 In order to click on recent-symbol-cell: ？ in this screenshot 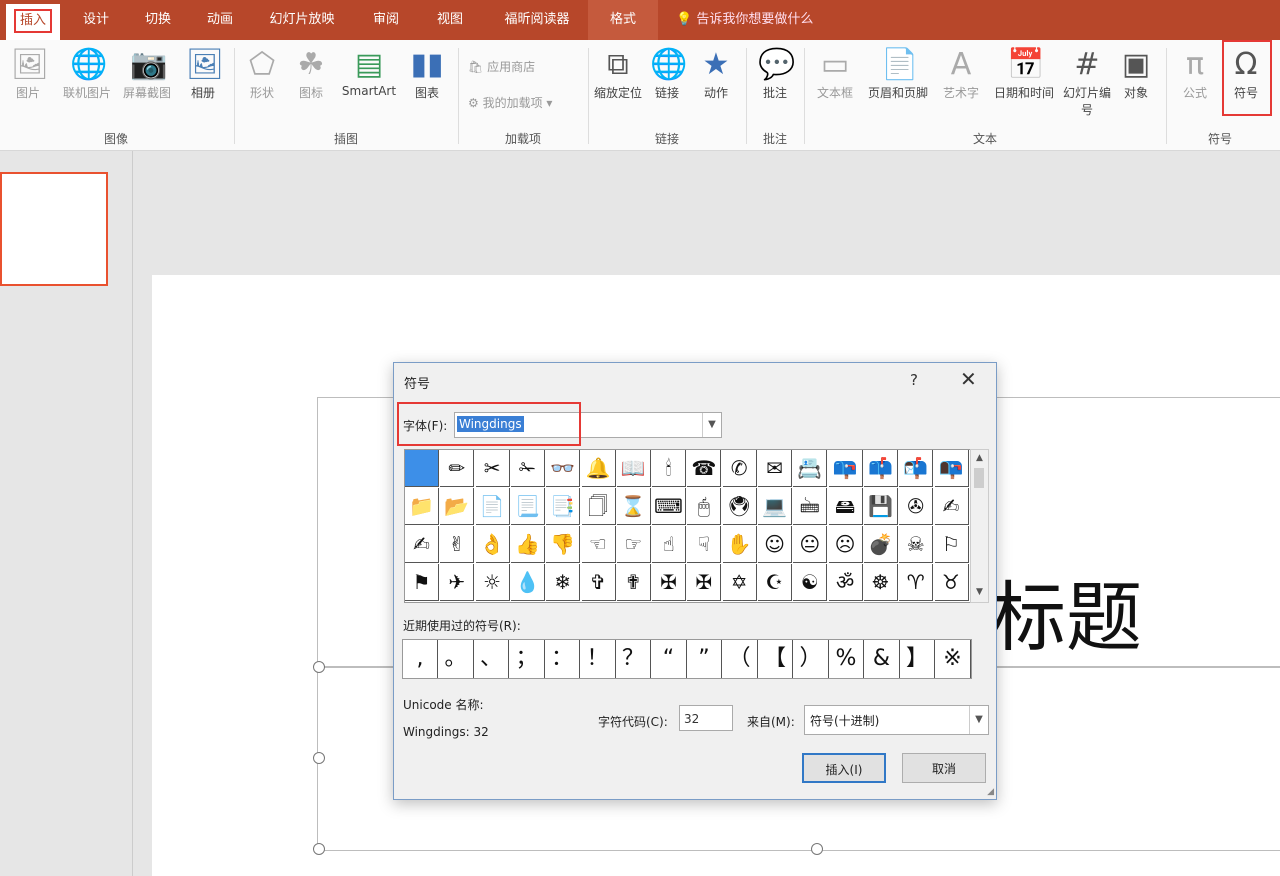, I will do `click(633, 659)`.